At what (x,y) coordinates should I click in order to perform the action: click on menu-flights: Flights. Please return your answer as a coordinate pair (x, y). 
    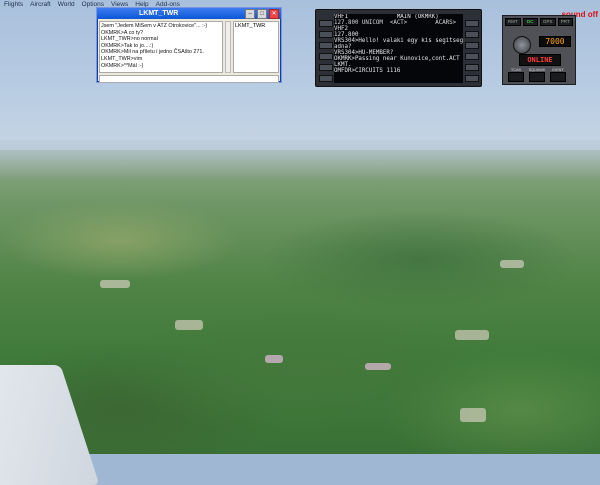
    Looking at the image, I should click on (13, 5).